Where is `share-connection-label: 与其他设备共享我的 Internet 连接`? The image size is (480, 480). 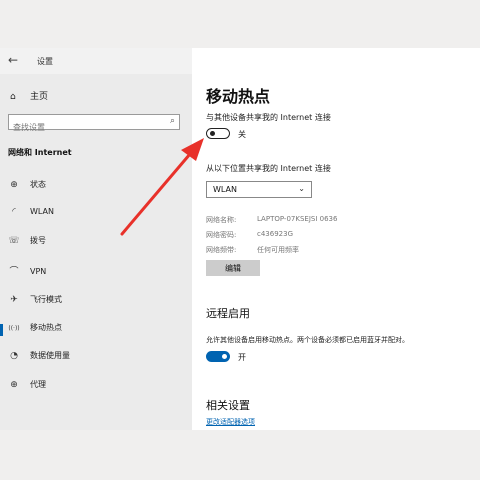
share-connection-label: 与其他设备共享我的 Internet 连接 is located at coordinates (268, 117).